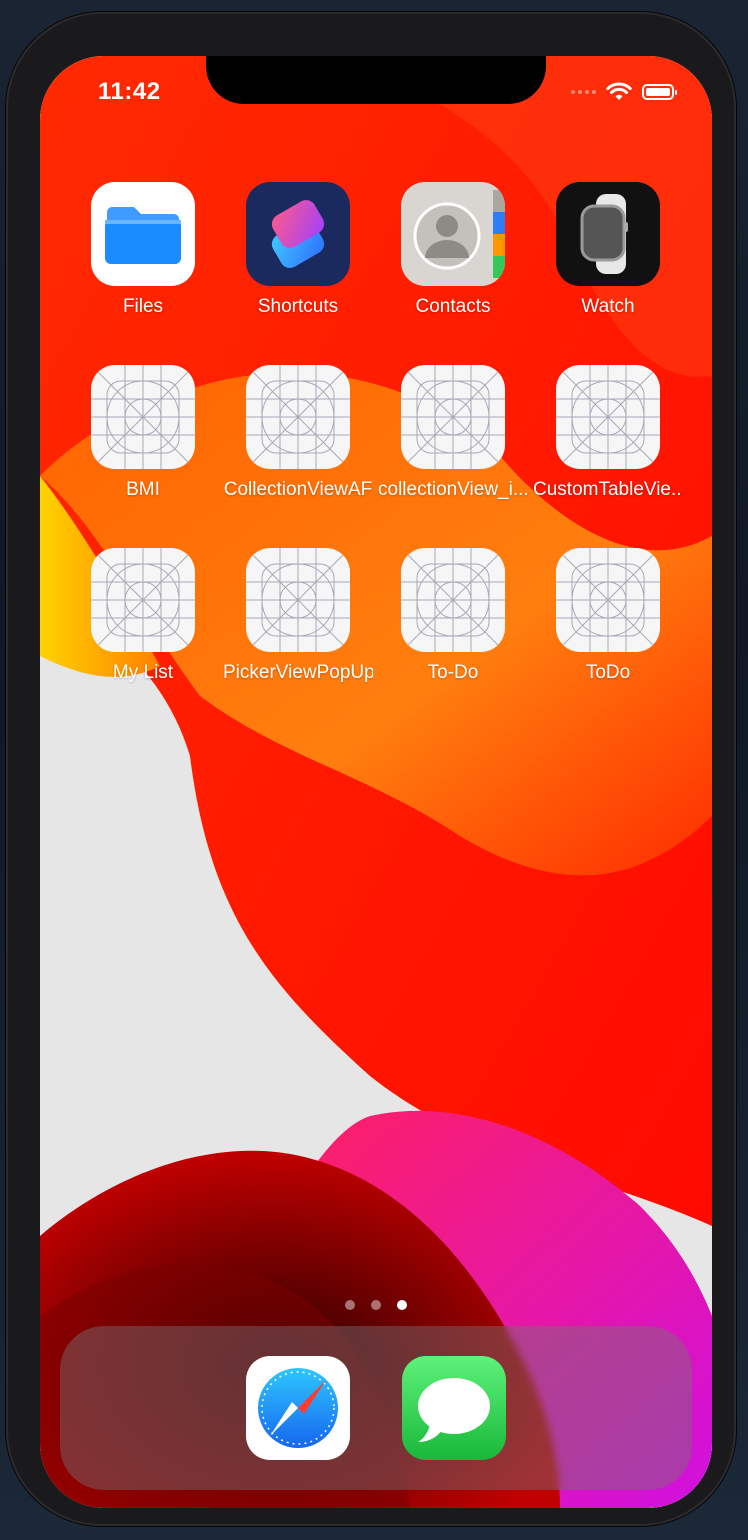  I want to click on app-watch: Watch, so click(608, 250).